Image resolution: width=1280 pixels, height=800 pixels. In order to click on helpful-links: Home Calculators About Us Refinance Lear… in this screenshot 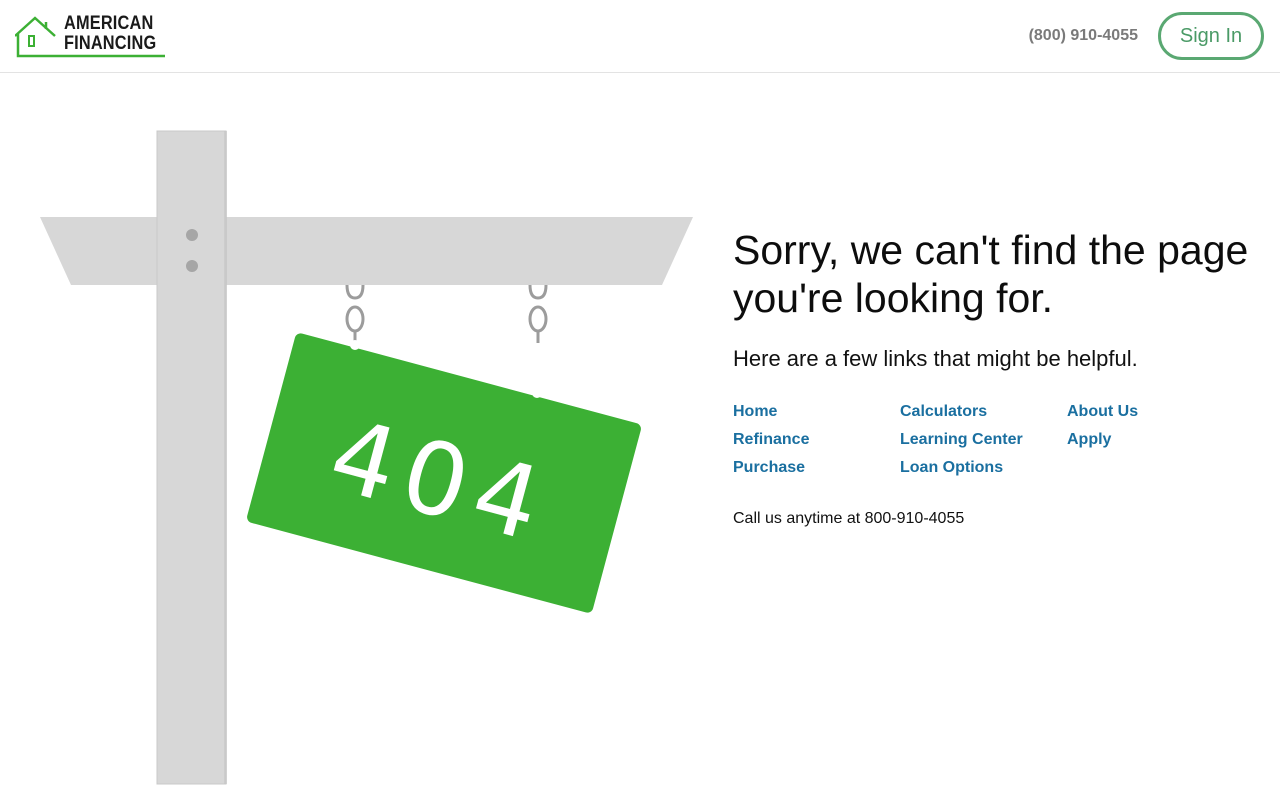, I will do `click(993, 440)`.